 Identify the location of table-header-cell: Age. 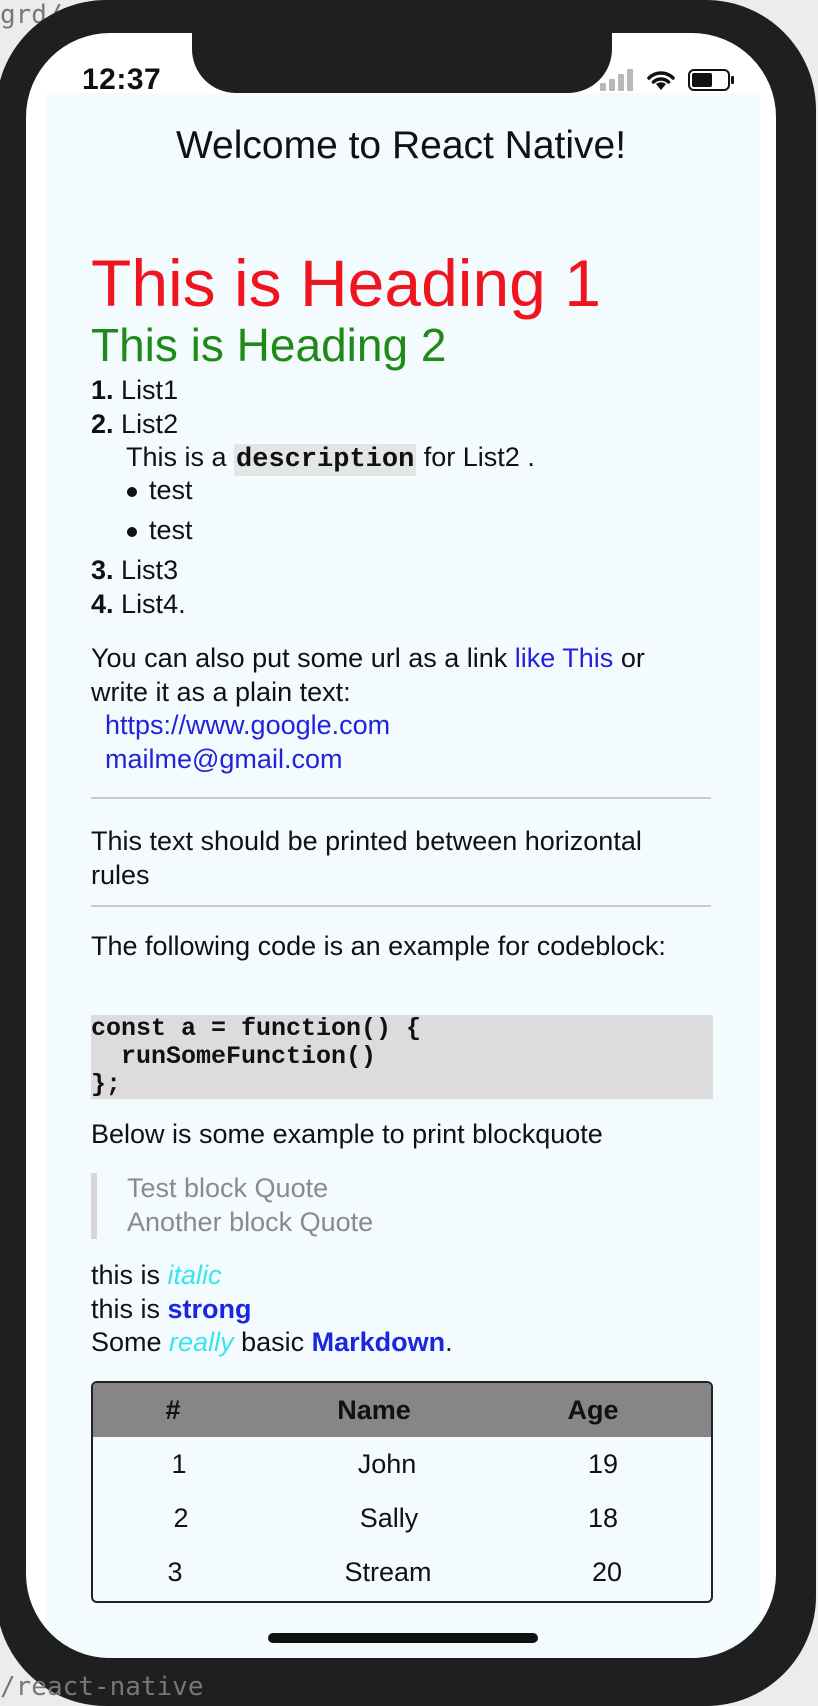
(593, 1410).